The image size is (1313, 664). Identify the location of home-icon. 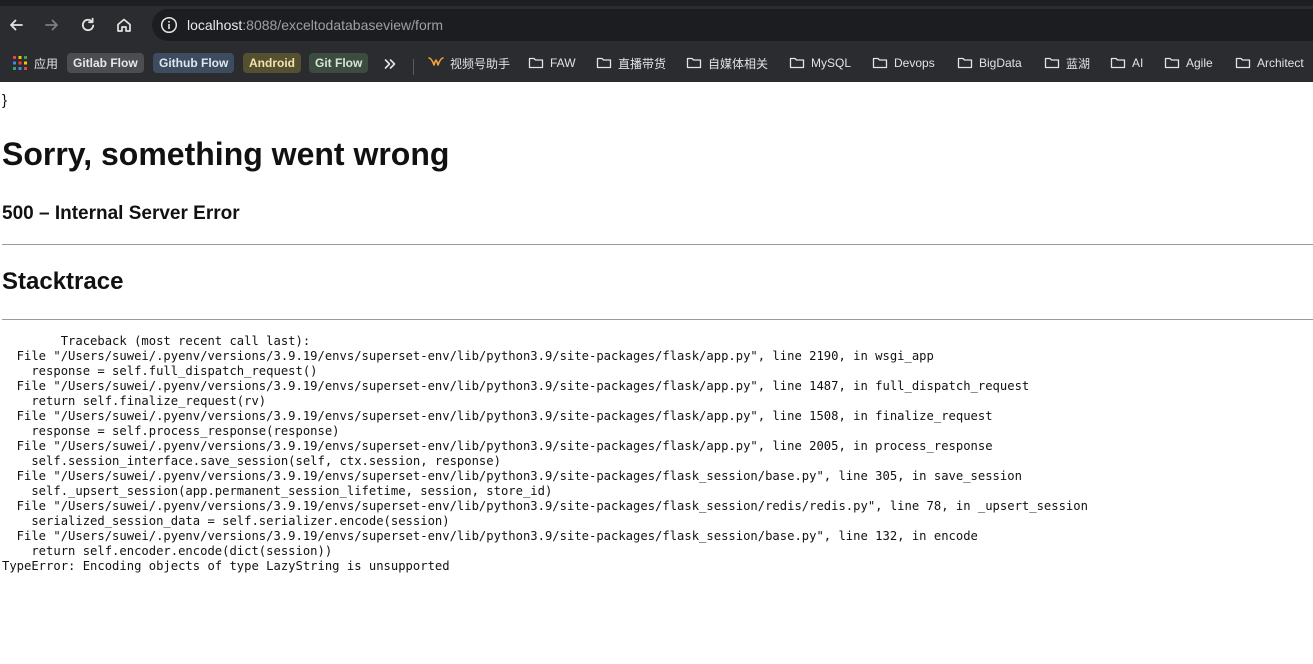
(124, 25).